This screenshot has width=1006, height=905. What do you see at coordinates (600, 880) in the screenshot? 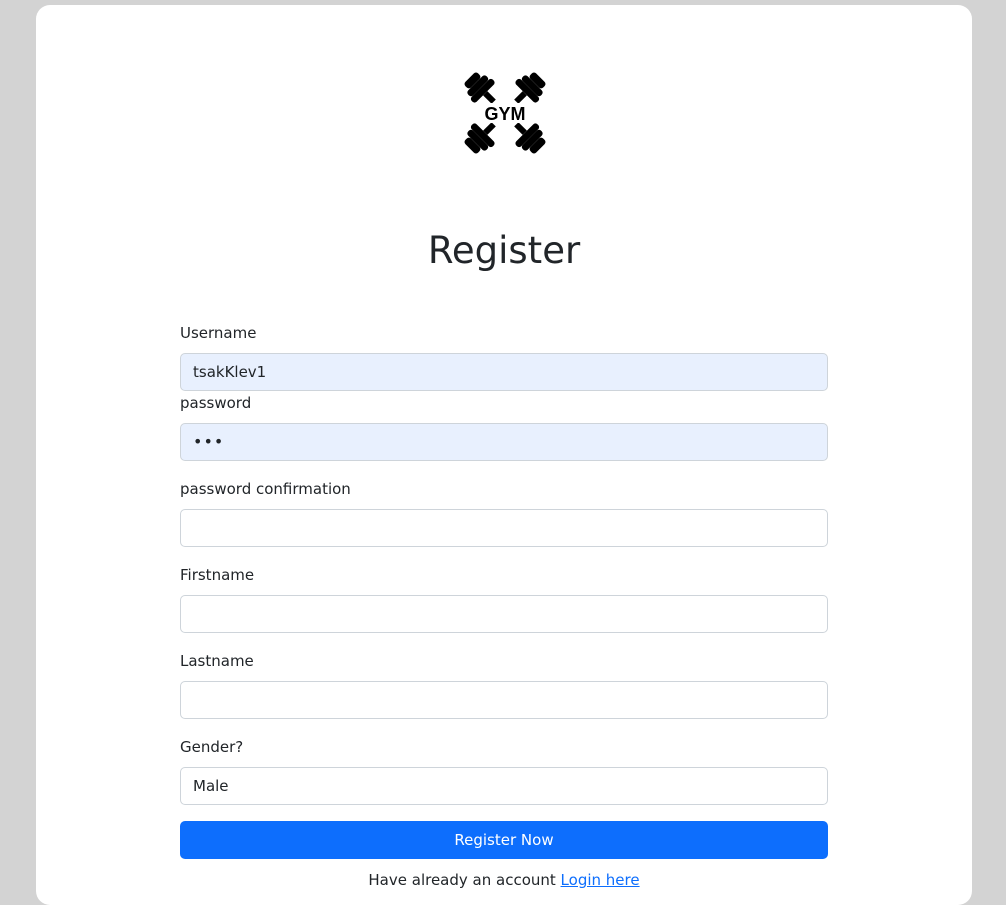
I see `login-here-link: Login here` at bounding box center [600, 880].